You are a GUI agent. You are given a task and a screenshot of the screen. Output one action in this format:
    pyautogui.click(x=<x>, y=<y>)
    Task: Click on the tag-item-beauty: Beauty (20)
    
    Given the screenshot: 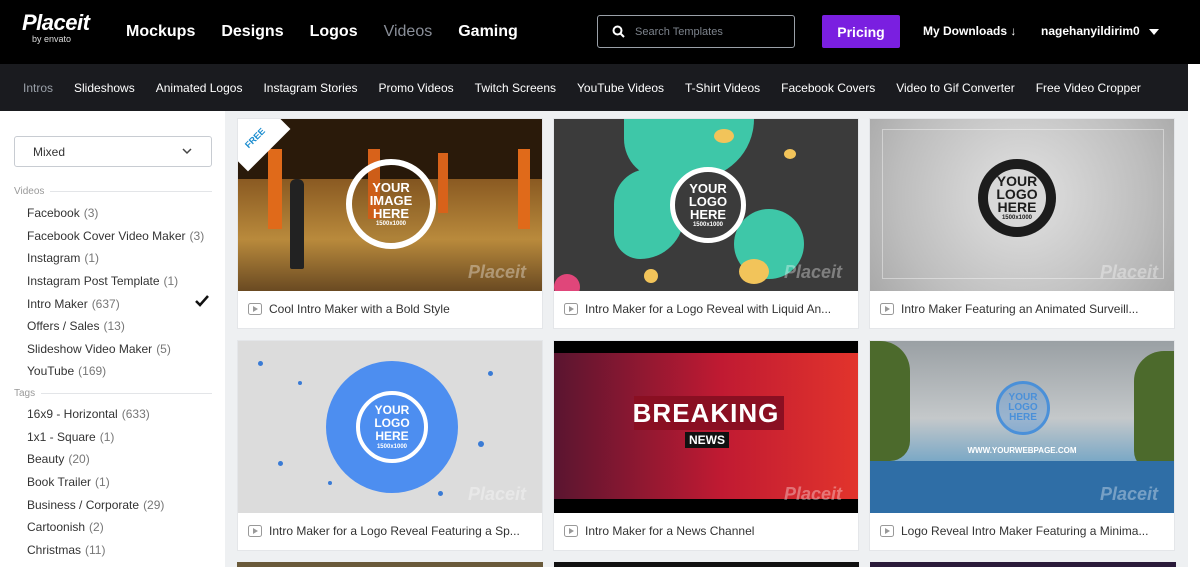 What is the action you would take?
    pyautogui.click(x=122, y=459)
    